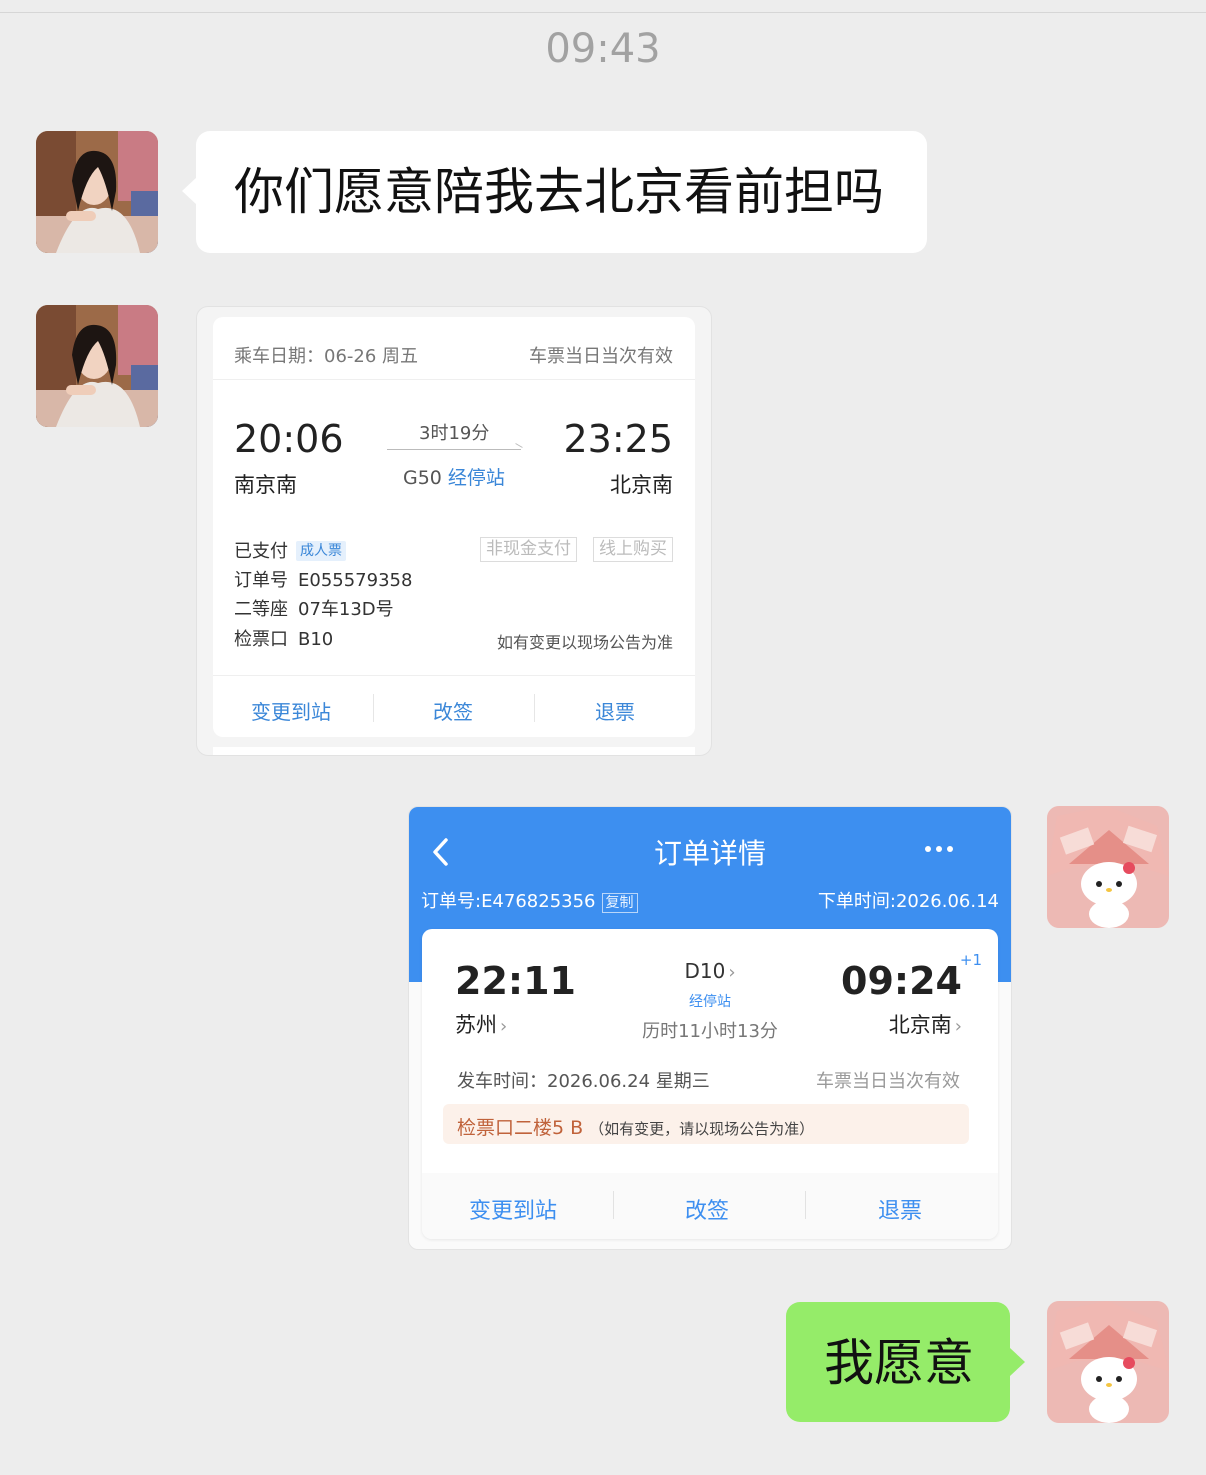  What do you see at coordinates (346, 609) in the screenshot?
I see `seat-number: 07车13D号` at bounding box center [346, 609].